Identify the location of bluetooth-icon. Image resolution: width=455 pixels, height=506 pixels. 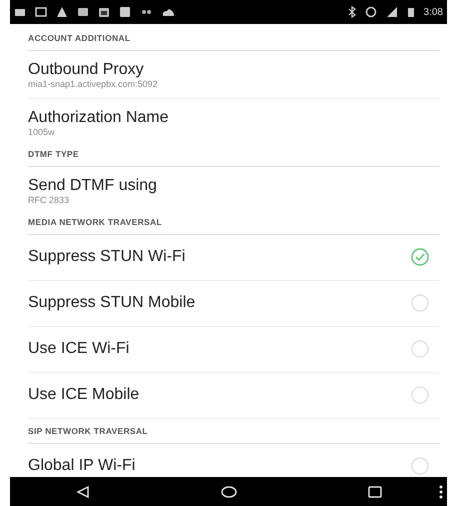
(352, 12).